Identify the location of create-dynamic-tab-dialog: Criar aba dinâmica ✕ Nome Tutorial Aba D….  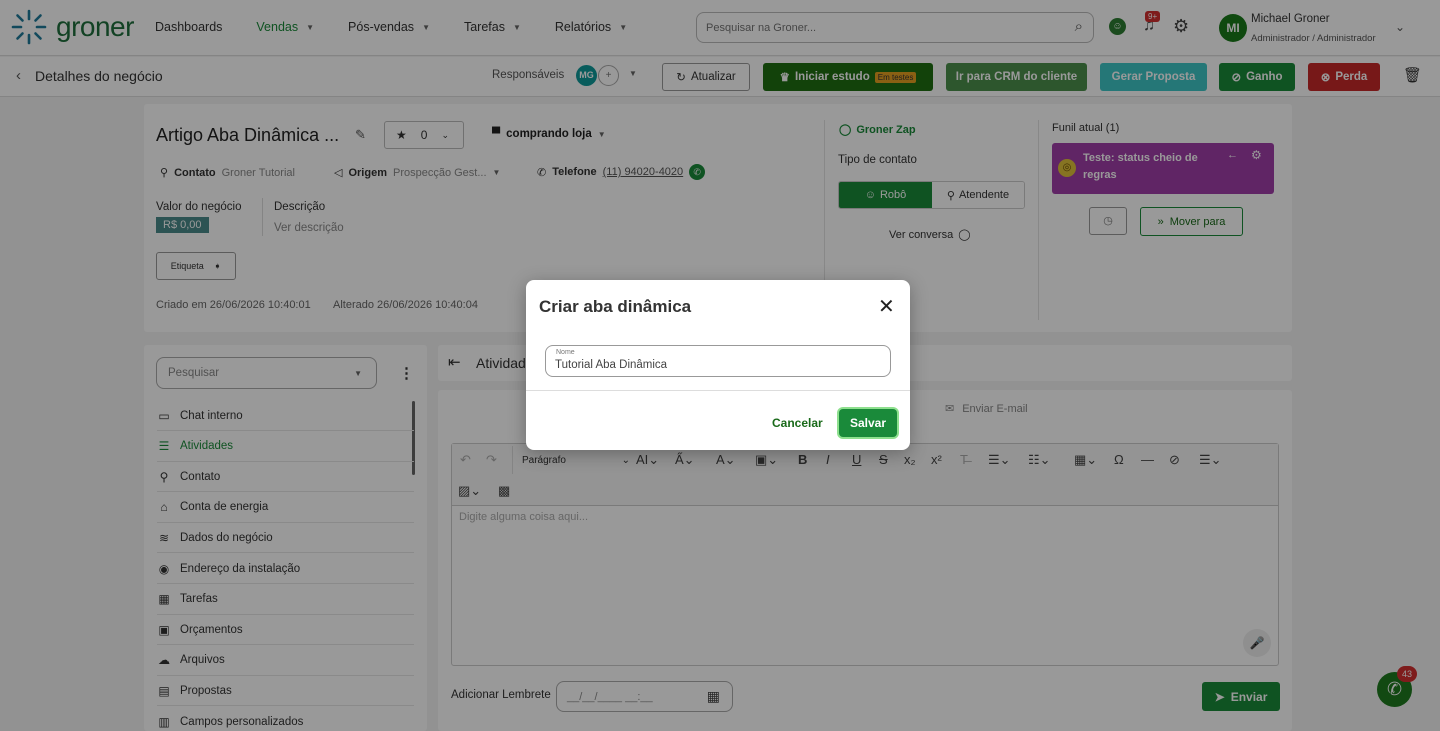
(718, 365).